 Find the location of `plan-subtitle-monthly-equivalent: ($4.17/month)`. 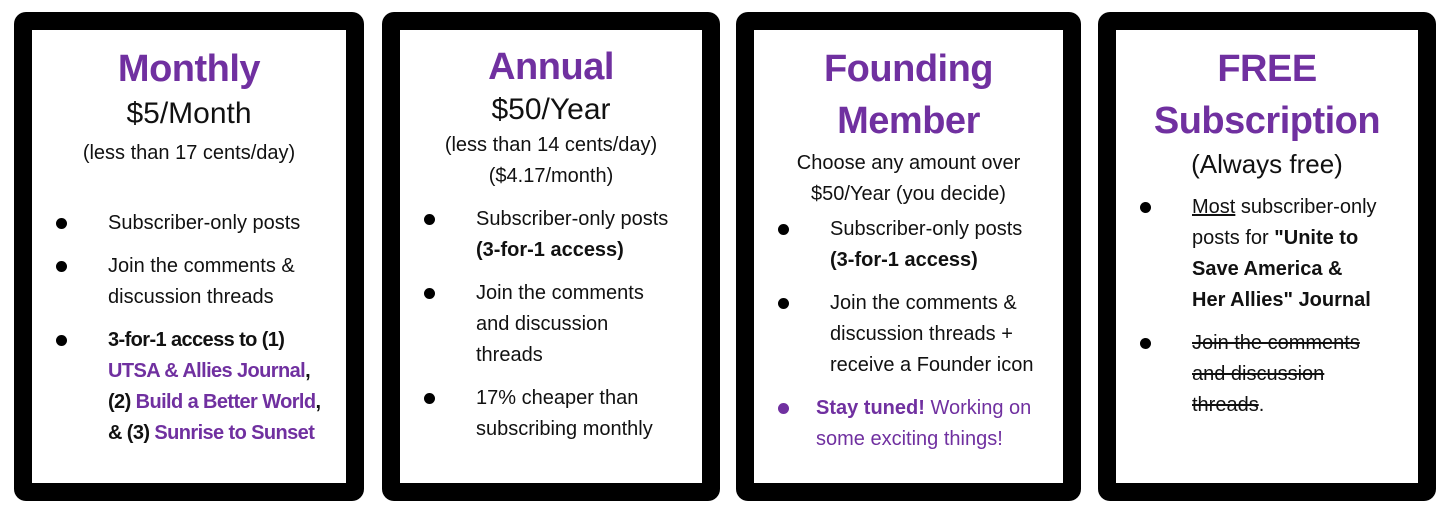

plan-subtitle-monthly-equivalent: ($4.17/month) is located at coordinates (551, 176).